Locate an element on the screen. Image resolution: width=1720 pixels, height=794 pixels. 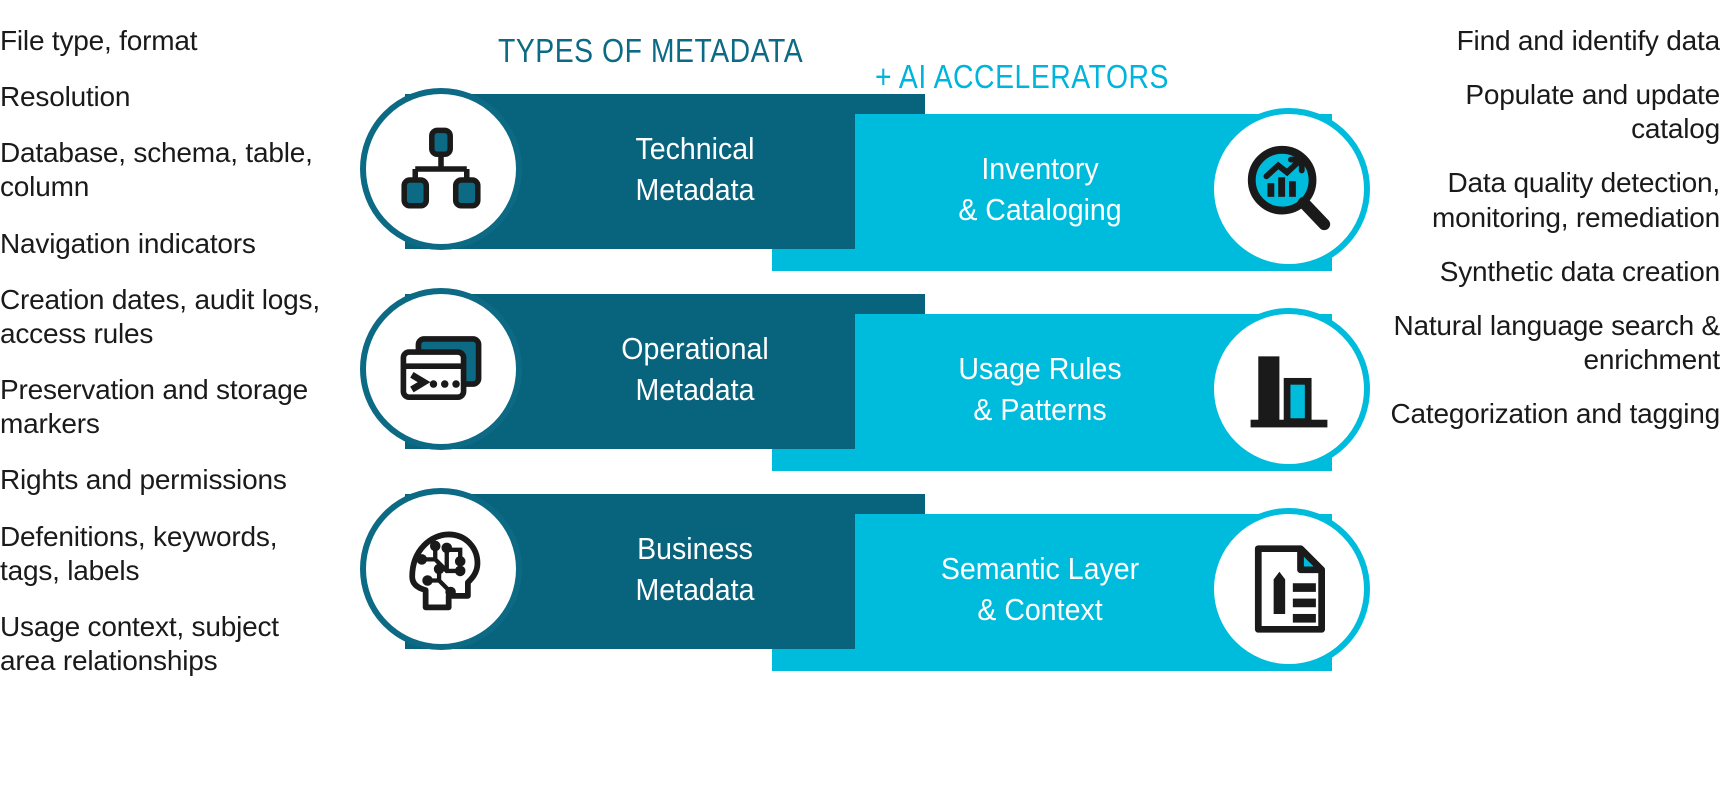
accelerator-bar-label: Usage Rules & Patterns is located at coordinates (1040, 389).